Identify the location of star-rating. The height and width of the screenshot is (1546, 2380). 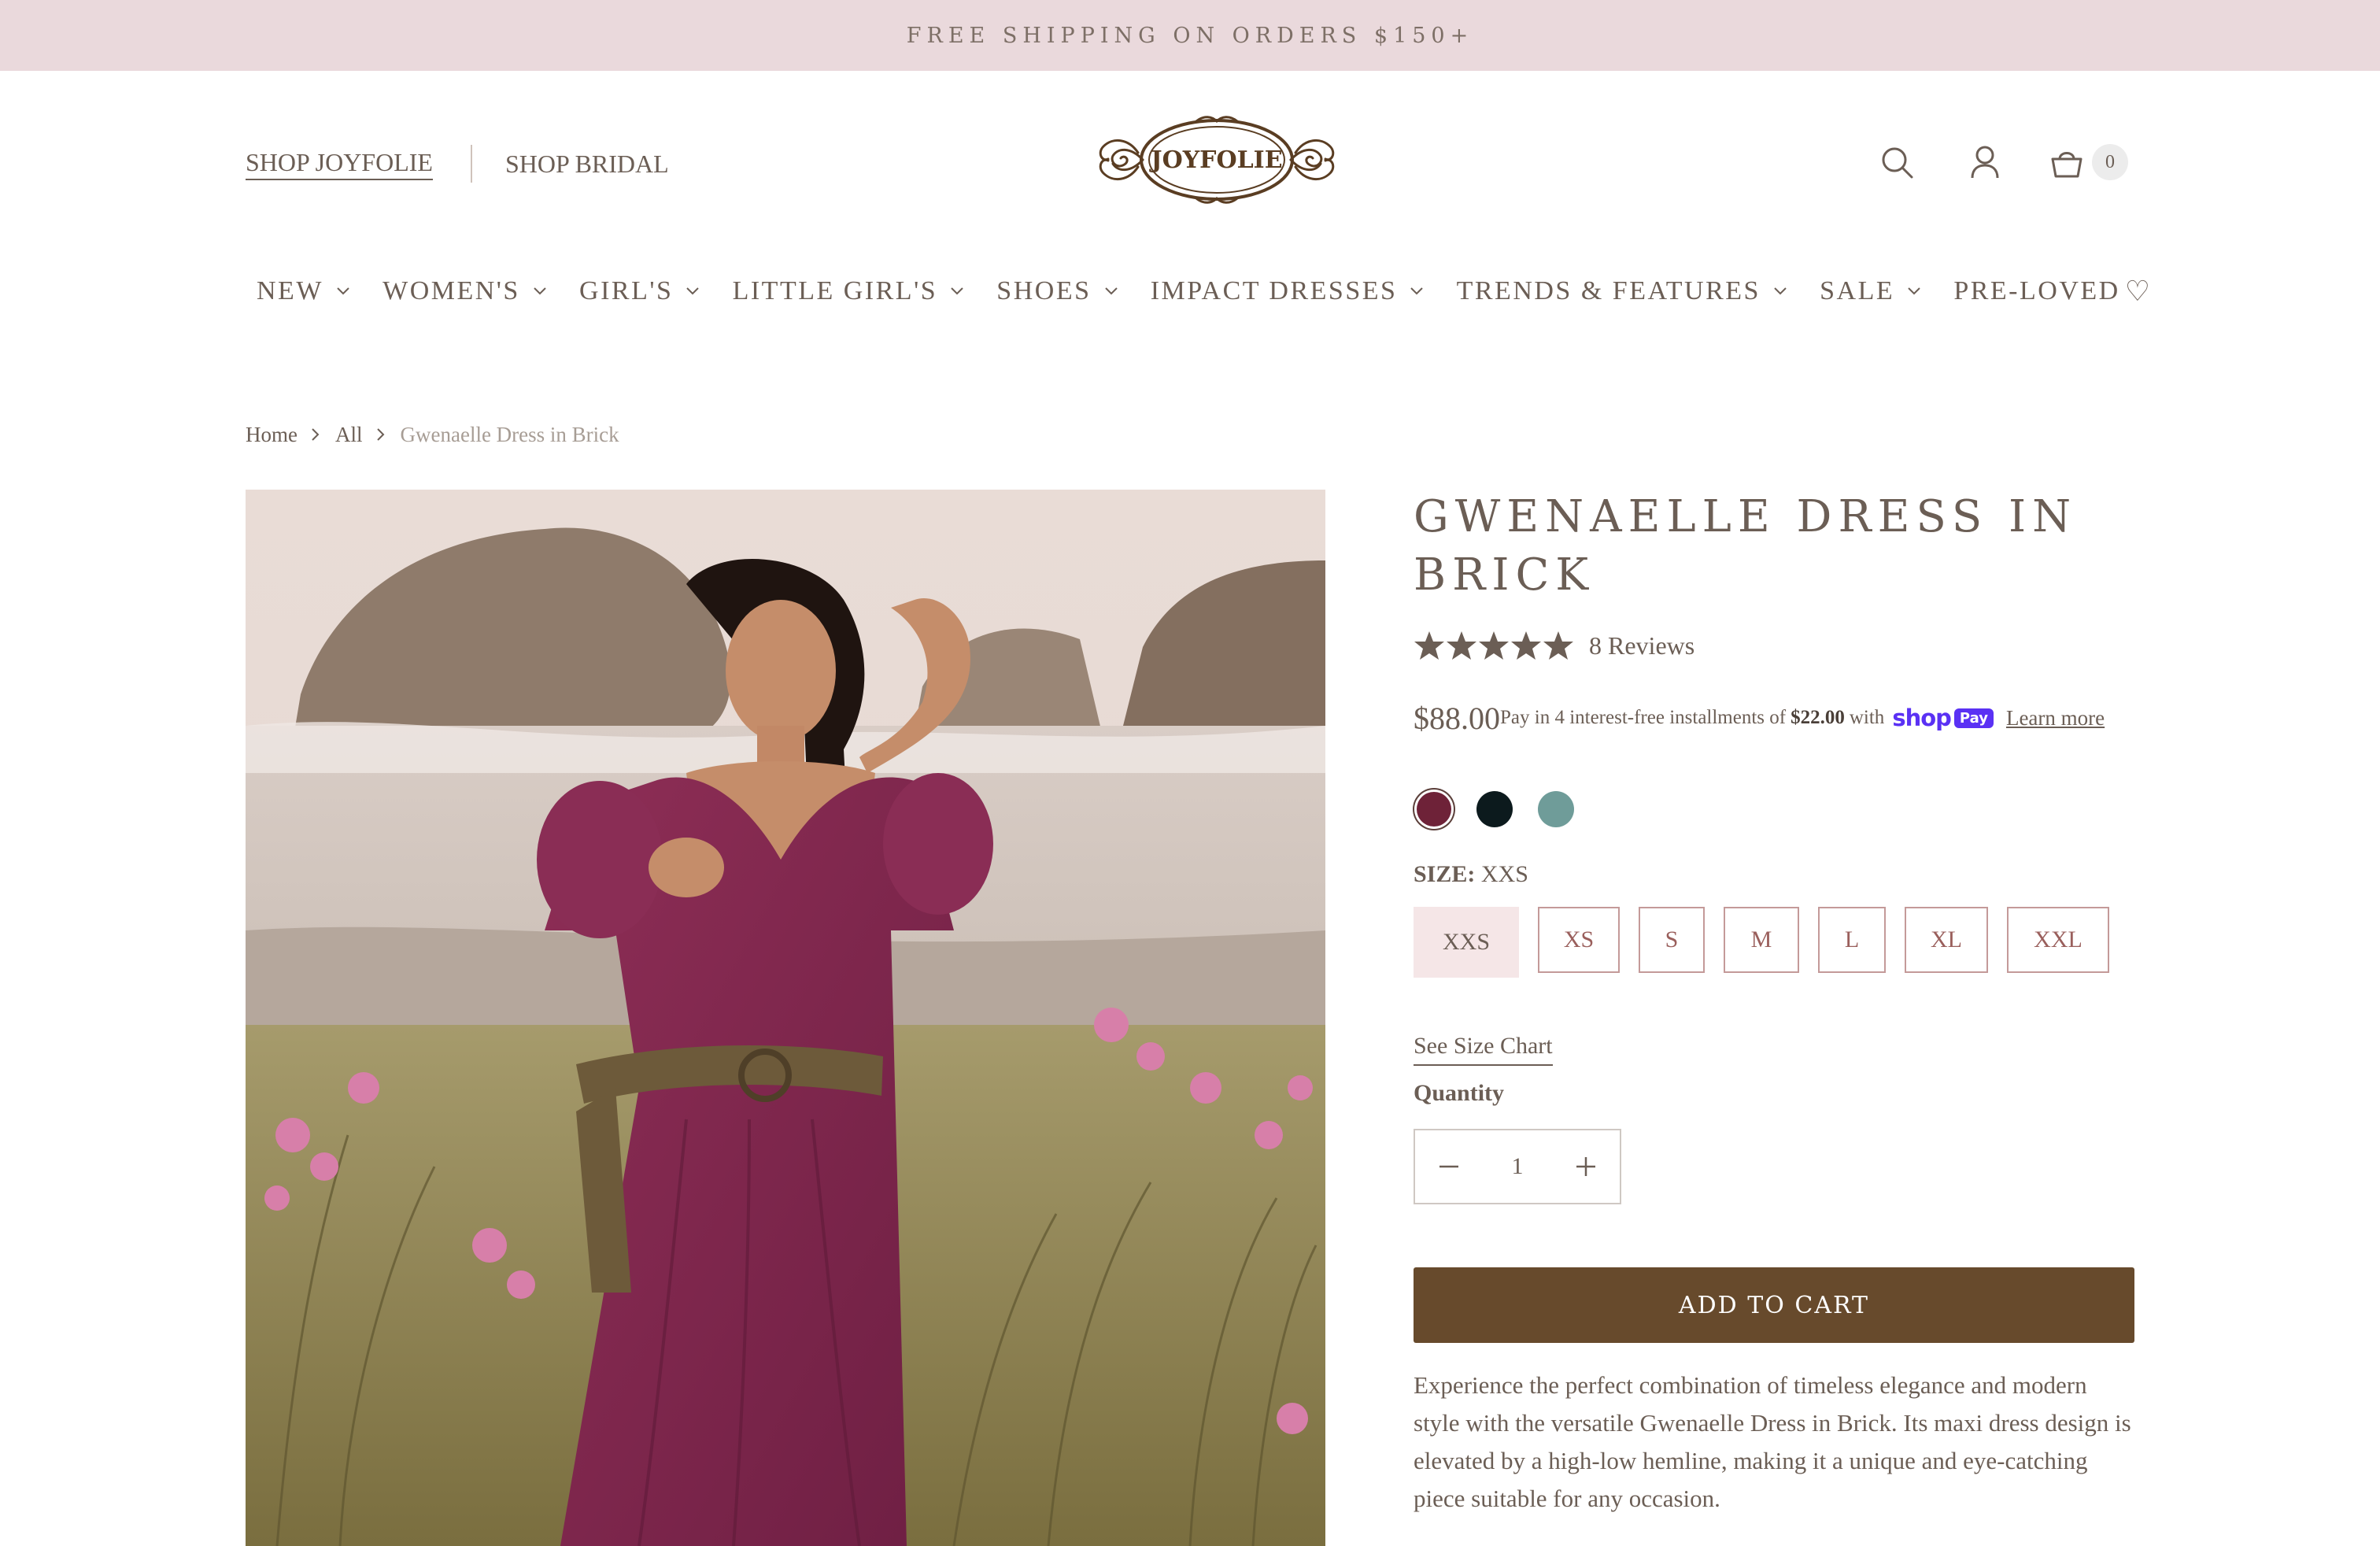
(1494, 645).